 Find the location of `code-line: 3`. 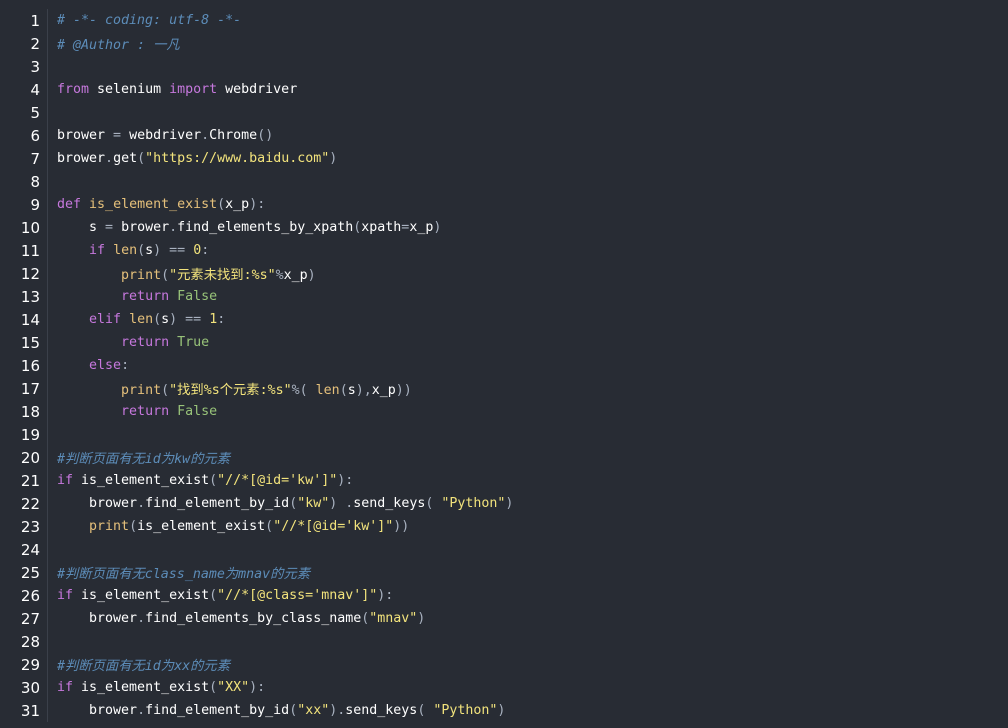

code-line: 3 is located at coordinates (504, 66).